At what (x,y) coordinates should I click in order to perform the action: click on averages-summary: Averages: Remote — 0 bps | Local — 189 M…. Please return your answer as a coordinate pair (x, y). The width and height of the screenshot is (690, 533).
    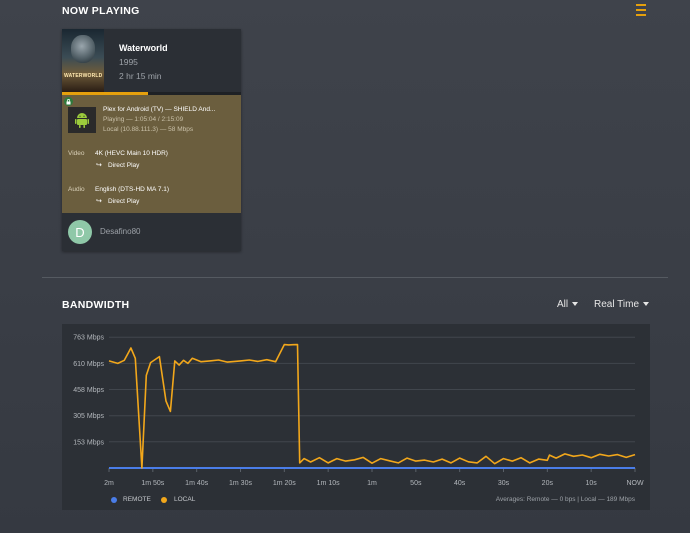
    Looking at the image, I should click on (565, 499).